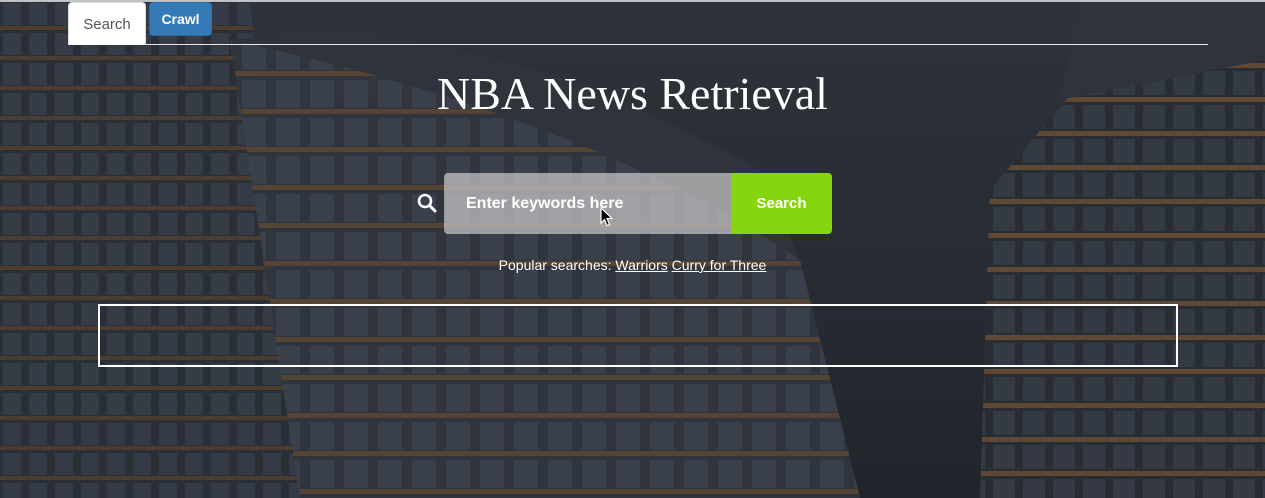 The height and width of the screenshot is (498, 1265). I want to click on search-input, so click(588, 203).